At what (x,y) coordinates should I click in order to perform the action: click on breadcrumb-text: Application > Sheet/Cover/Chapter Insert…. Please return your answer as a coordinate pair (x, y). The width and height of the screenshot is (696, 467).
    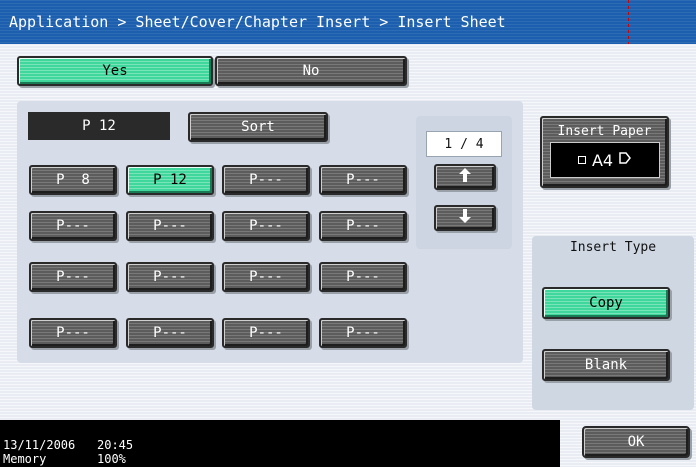
    Looking at the image, I should click on (257, 22).